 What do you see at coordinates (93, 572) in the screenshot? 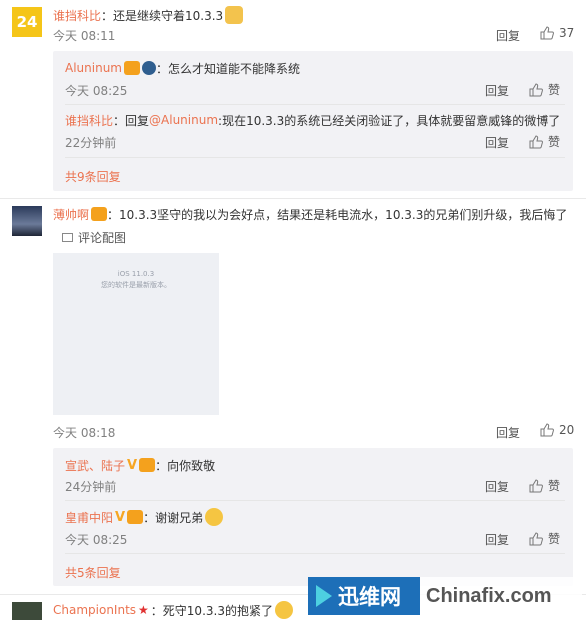
I see `more-replies-link: 共5条回复` at bounding box center [93, 572].